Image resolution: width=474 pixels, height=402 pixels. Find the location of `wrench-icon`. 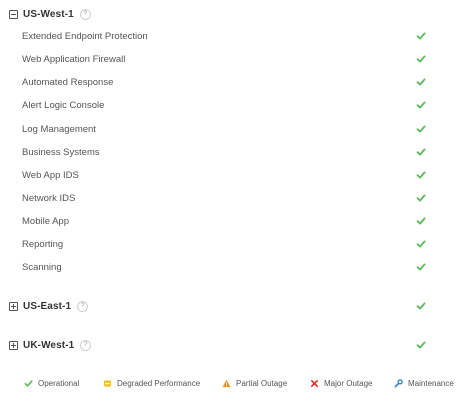

wrench-icon is located at coordinates (398, 382).